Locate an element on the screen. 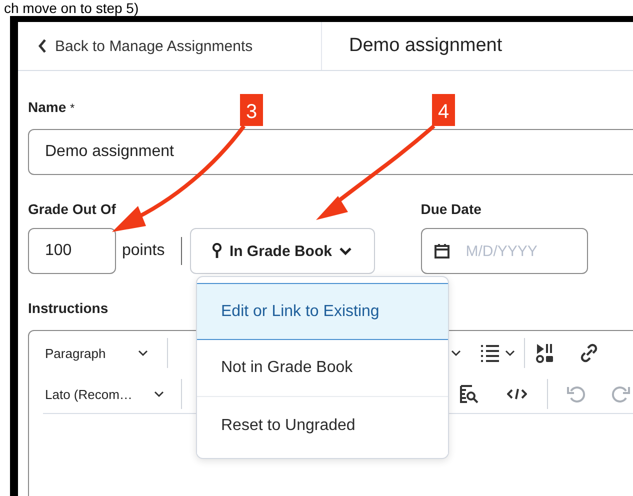 This screenshot has height=496, width=633. media-icon is located at coordinates (545, 353).